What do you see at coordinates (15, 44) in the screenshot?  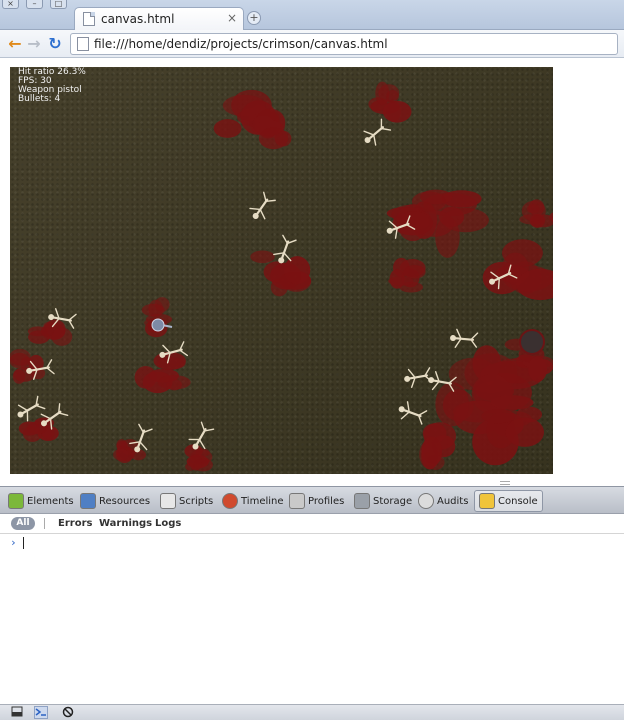 I see `back-button: ←` at bounding box center [15, 44].